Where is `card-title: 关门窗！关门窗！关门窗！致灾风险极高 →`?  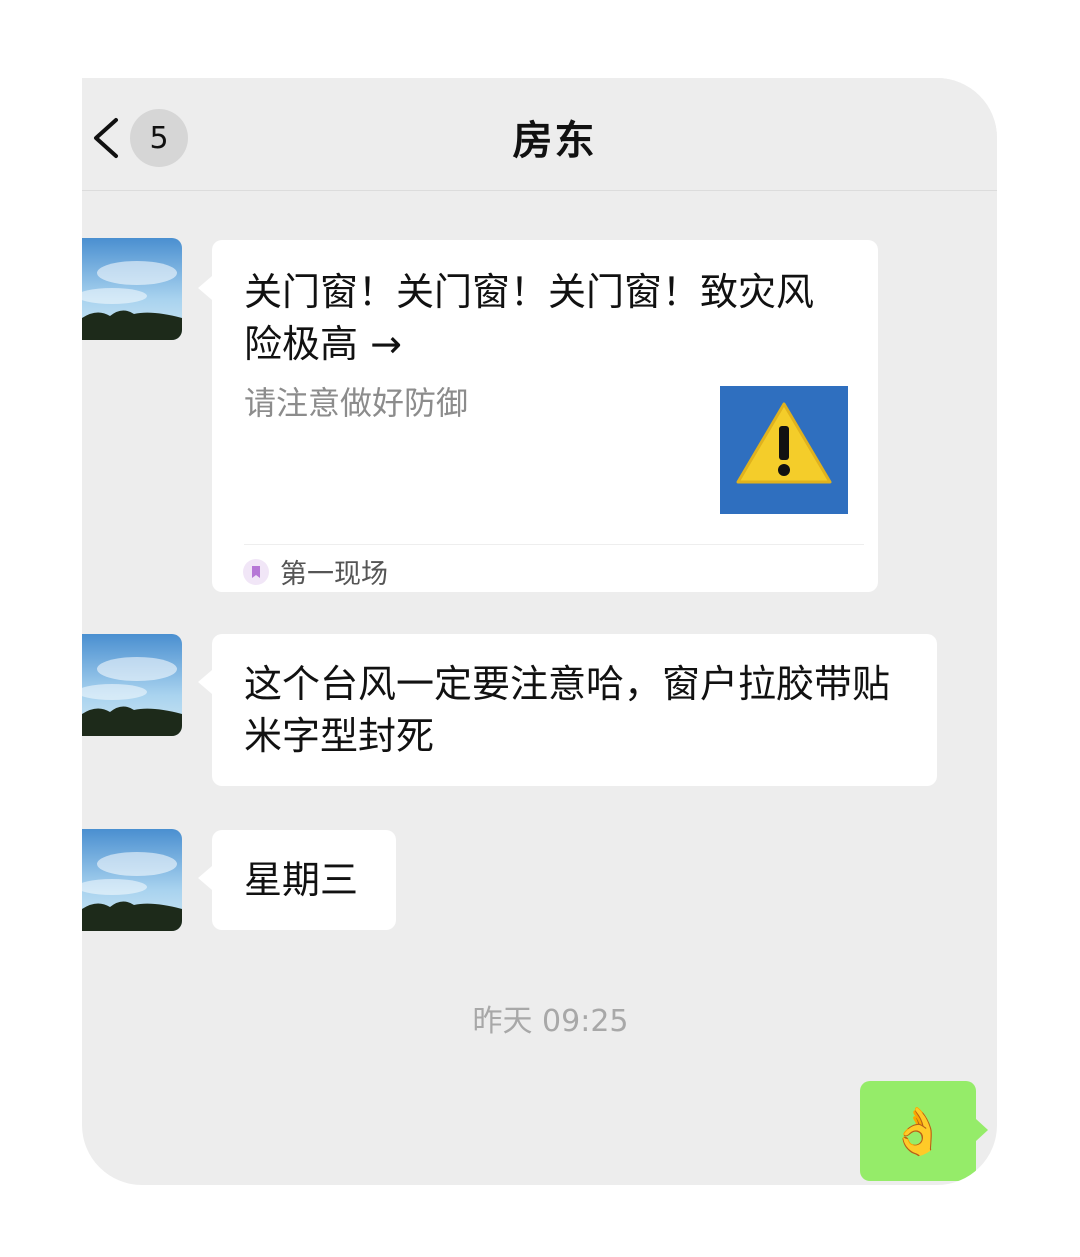
card-title: 关门窗！关门窗！关门窗！致灾风险极高 → is located at coordinates (529, 318).